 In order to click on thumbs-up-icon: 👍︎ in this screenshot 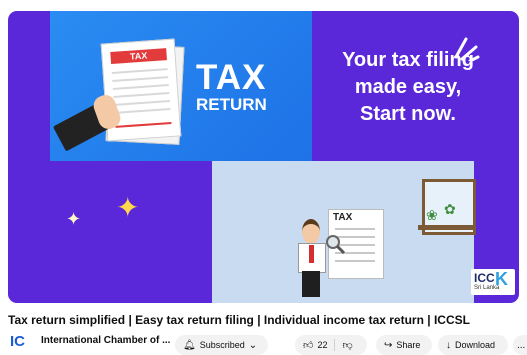, I will do `click(308, 345)`.